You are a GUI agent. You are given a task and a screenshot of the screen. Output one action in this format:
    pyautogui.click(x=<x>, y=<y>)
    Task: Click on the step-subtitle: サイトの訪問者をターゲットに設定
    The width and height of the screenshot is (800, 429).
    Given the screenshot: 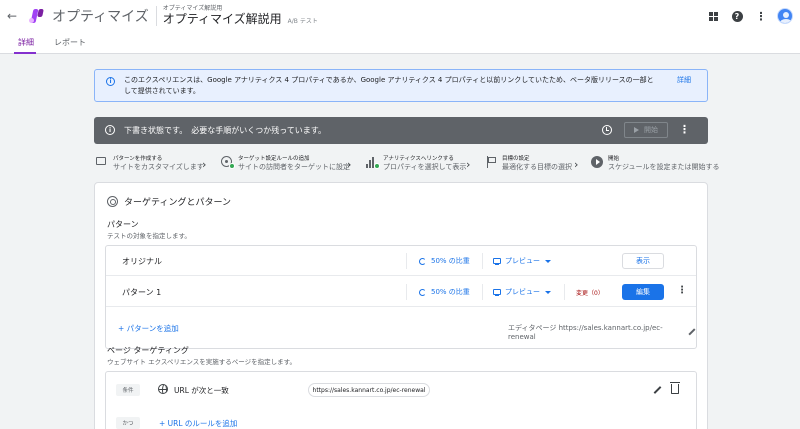 What is the action you would take?
    pyautogui.click(x=294, y=167)
    